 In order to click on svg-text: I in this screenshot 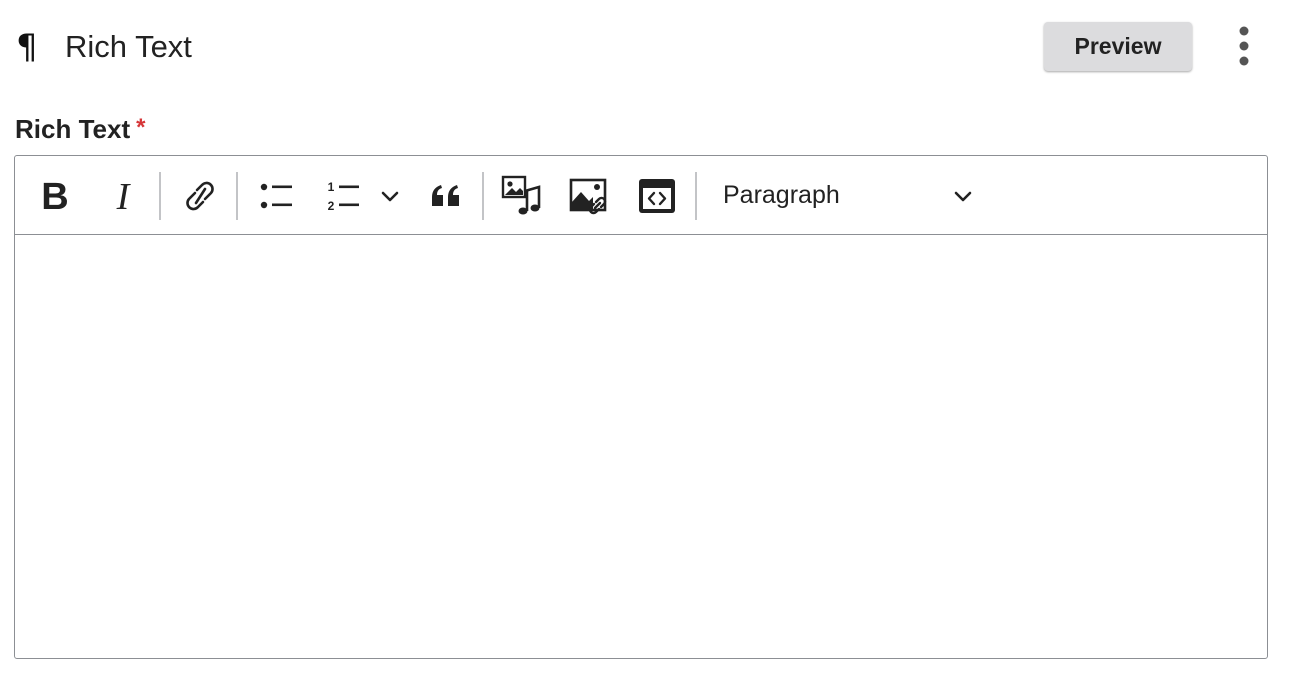, I will do `click(124, 196)`.